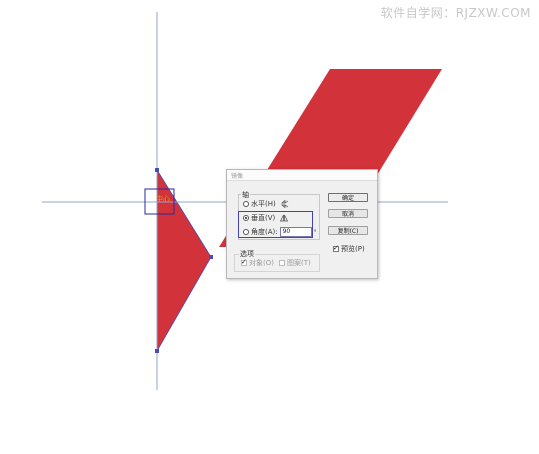 Image resolution: width=539 pixels, height=454 pixels. I want to click on preview-option: 预览(P), so click(349, 249).